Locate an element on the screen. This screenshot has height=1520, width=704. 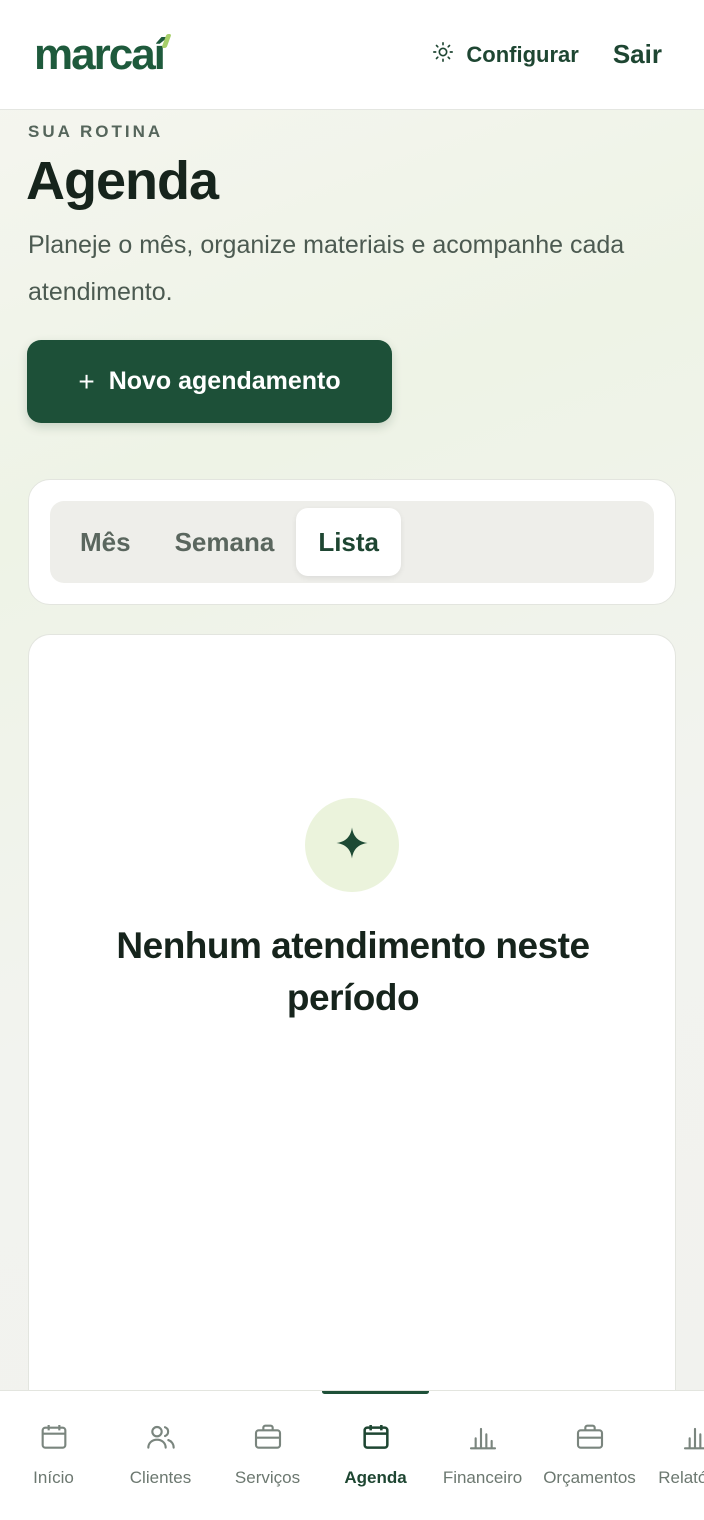
users-icon is located at coordinates (161, 1439).